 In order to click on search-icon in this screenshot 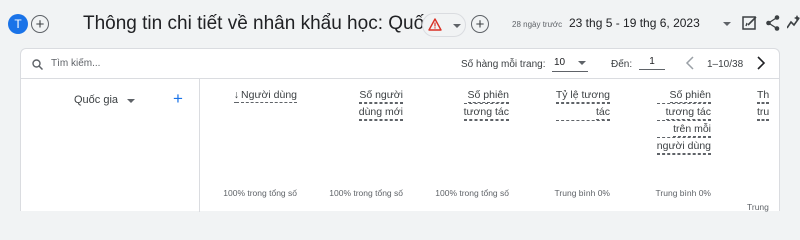, I will do `click(37, 64)`.